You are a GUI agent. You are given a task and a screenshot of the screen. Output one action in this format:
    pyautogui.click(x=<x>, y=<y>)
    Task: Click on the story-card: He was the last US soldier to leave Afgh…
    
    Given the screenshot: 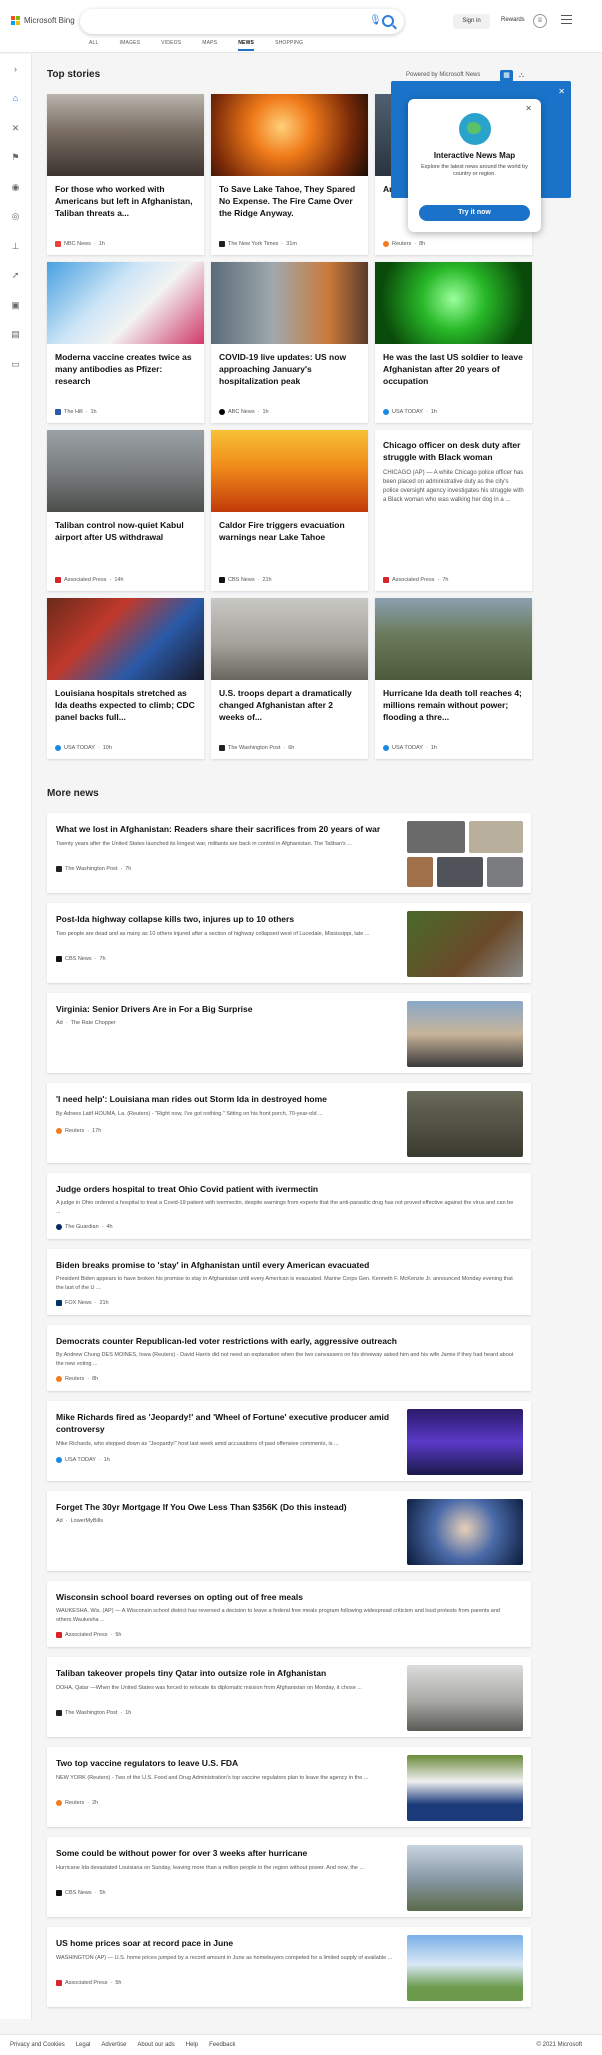 What is the action you would take?
    pyautogui.click(x=453, y=342)
    